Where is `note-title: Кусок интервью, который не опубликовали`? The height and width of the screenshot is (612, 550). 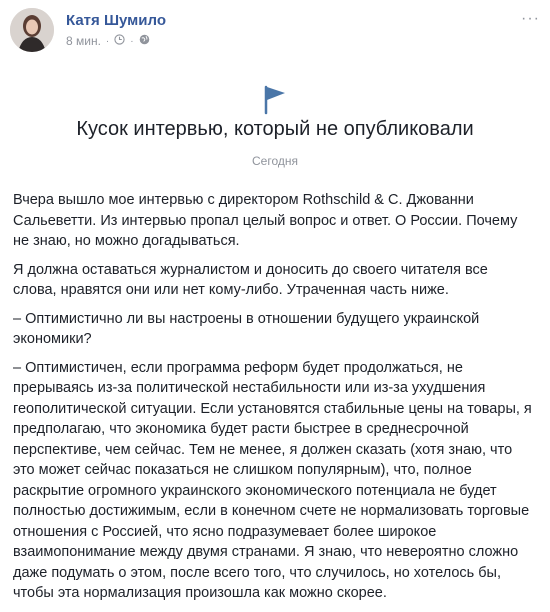
note-title: Кусок интервью, который не опубликовали is located at coordinates (275, 129).